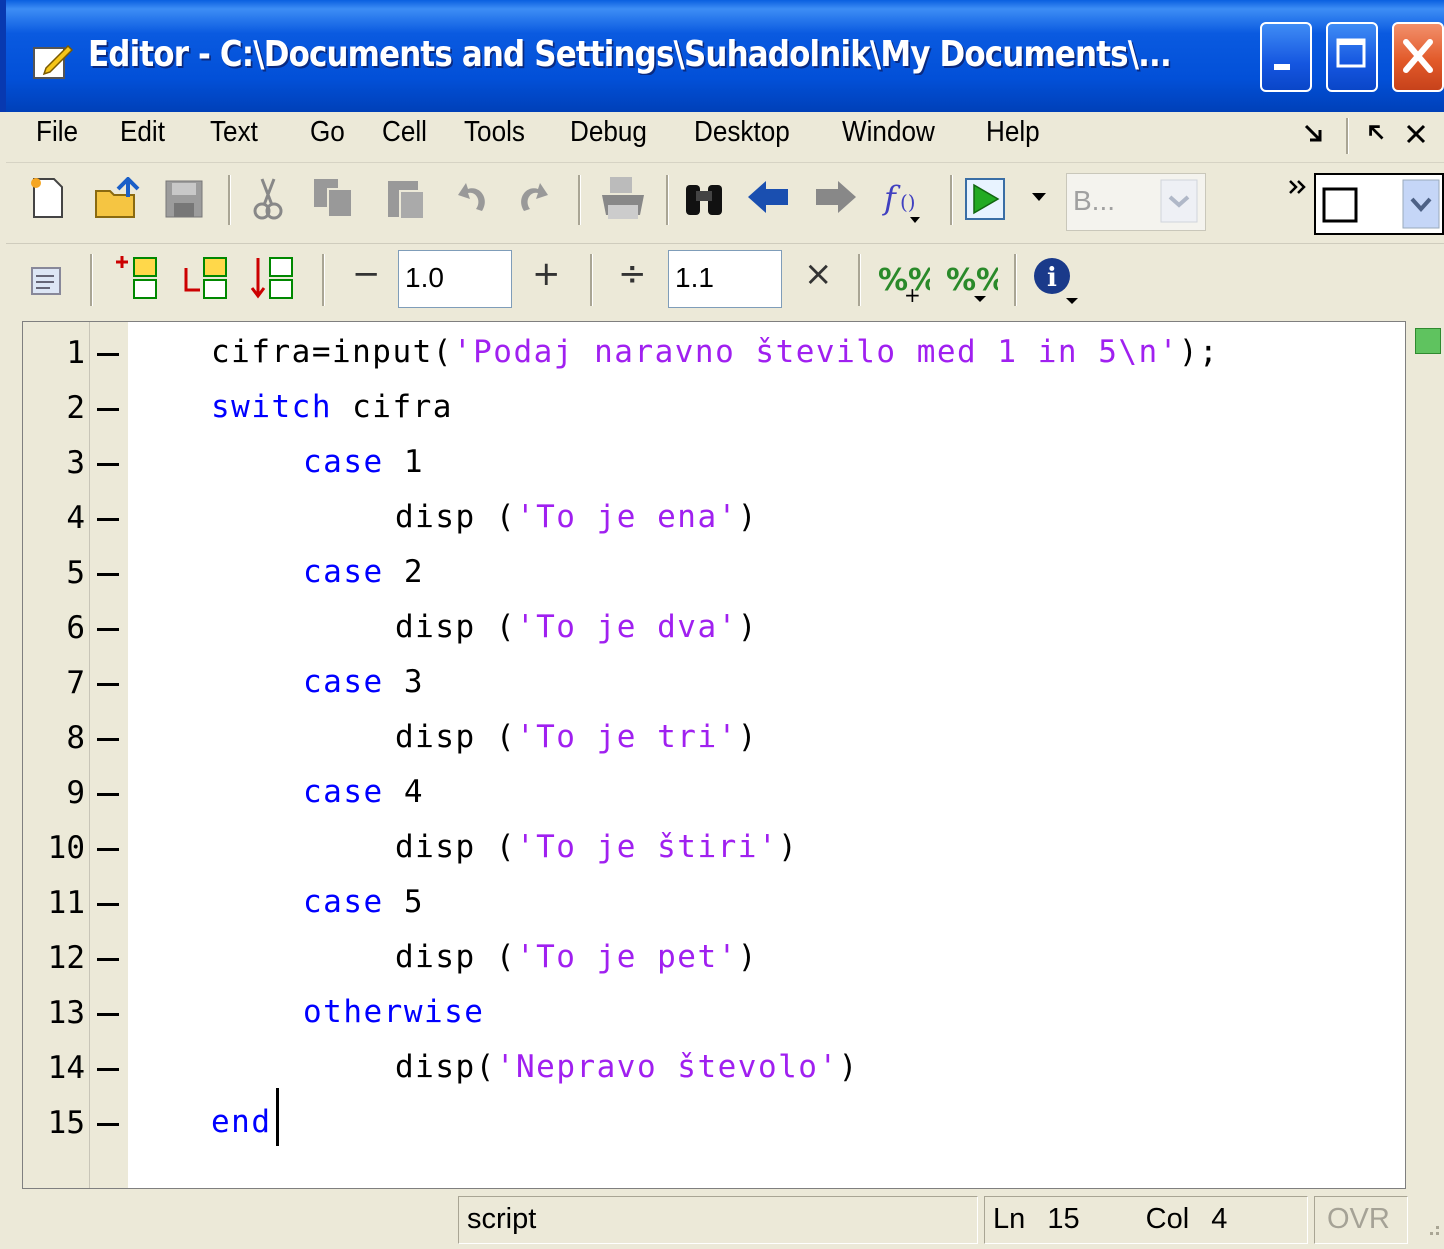  What do you see at coordinates (576, 627) in the screenshot?
I see `code-line: disp ('To je dva')` at bounding box center [576, 627].